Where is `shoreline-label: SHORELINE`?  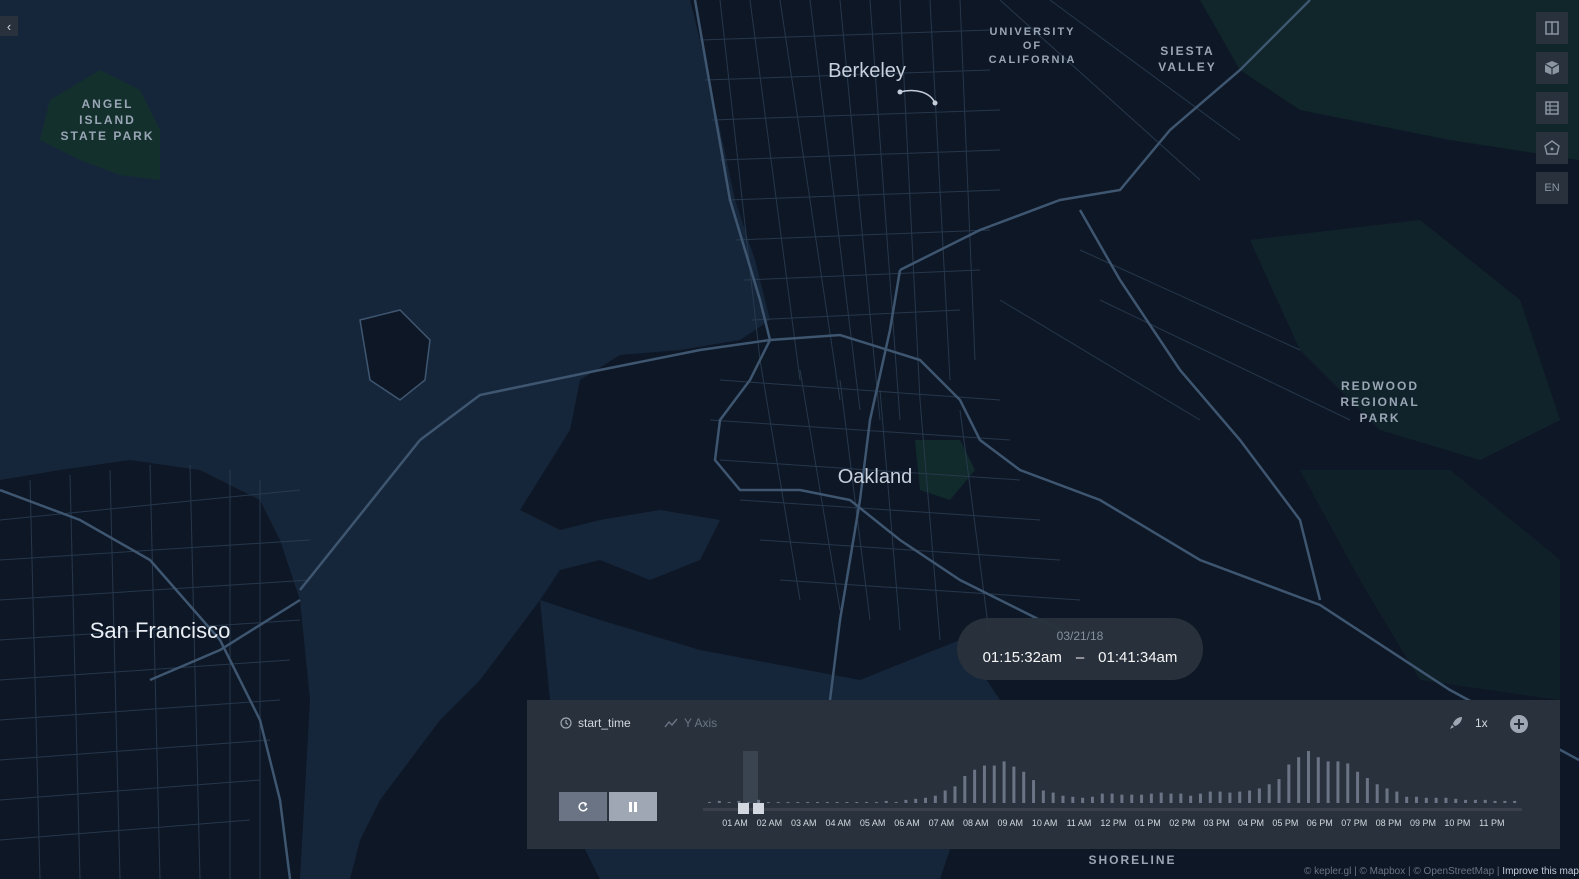 shoreline-label: SHORELINE is located at coordinates (1132, 860).